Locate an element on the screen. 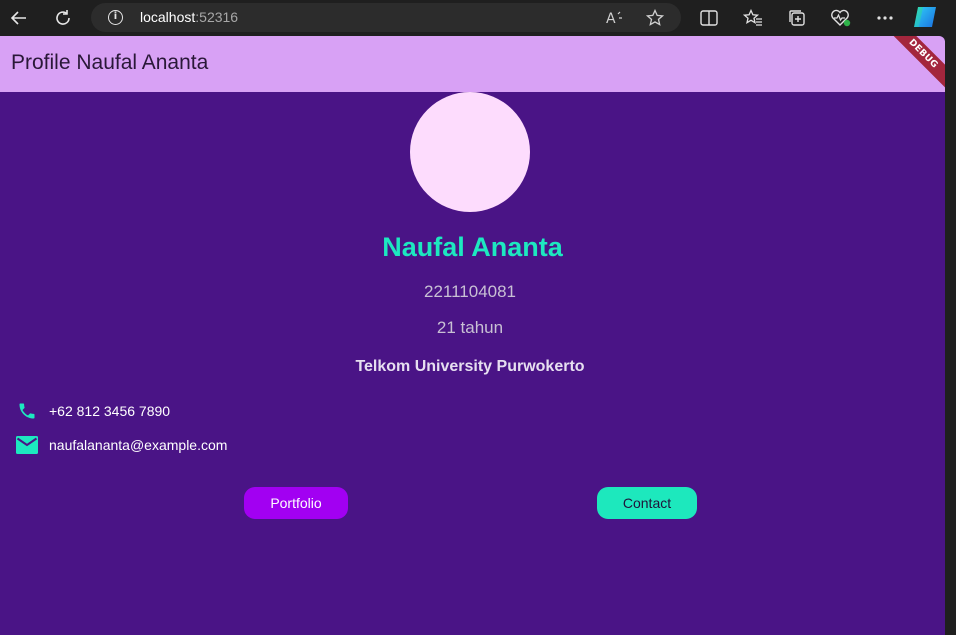  app-bar: Profile Naufal Ananta is located at coordinates (472, 64).